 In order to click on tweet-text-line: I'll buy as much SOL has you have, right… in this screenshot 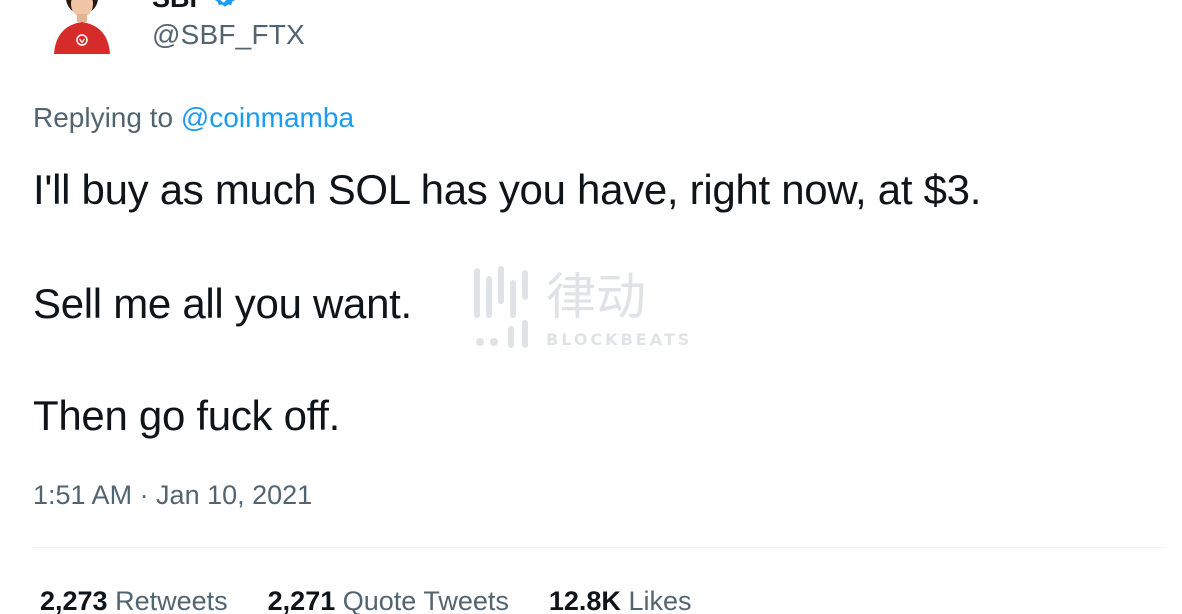, I will do `click(507, 189)`.